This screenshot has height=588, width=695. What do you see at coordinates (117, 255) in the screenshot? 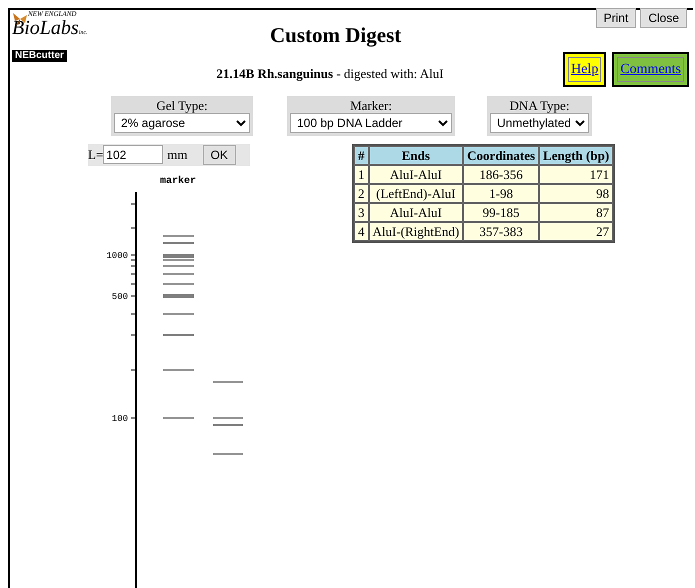
I see `axis-label: 1000` at bounding box center [117, 255].